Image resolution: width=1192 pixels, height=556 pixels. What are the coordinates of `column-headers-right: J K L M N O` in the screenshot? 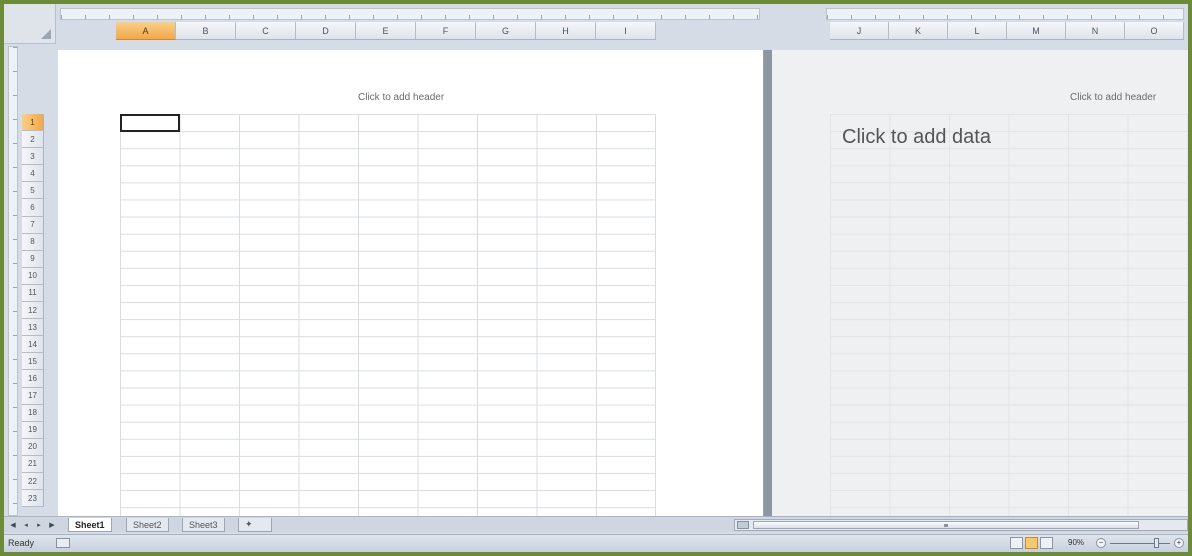 It's located at (1007, 31).